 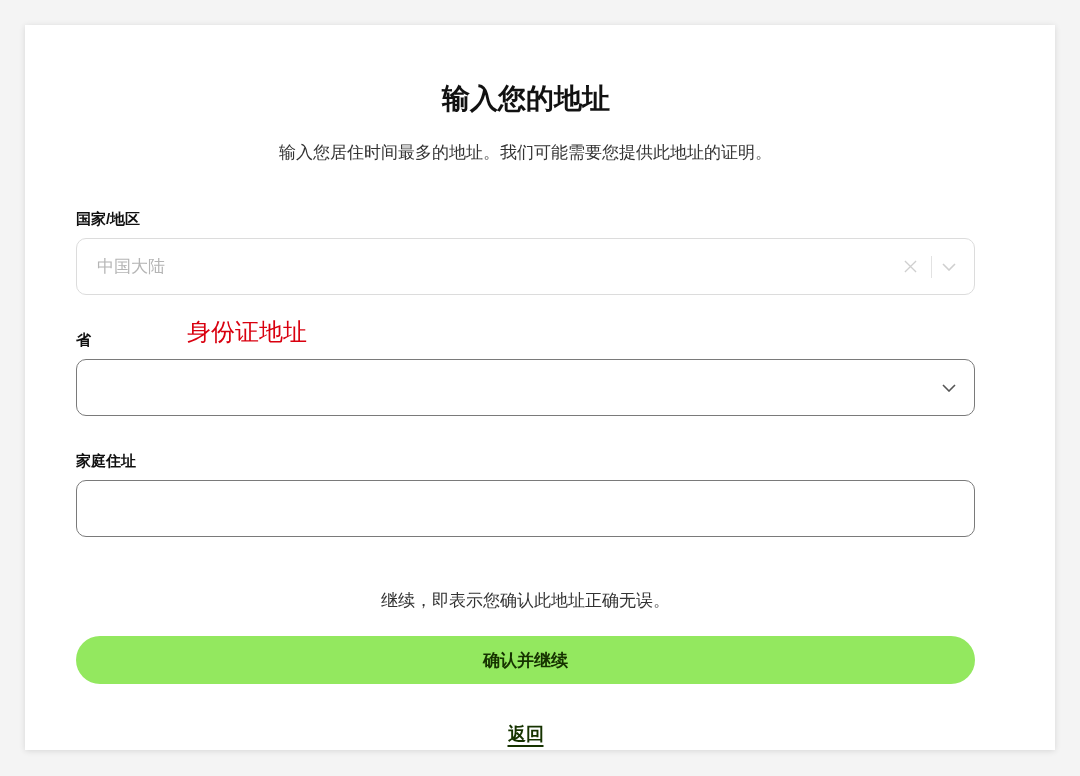 I want to click on field-label: 家庭住址, so click(x=106, y=461).